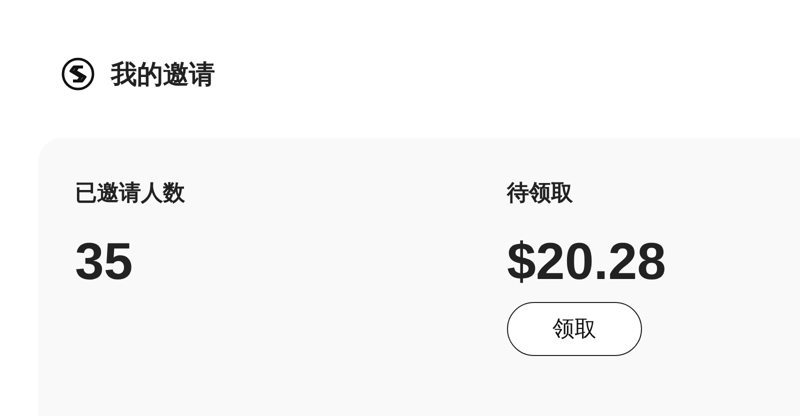 The height and width of the screenshot is (416, 800). I want to click on section-title: 我的邀请, so click(163, 75).